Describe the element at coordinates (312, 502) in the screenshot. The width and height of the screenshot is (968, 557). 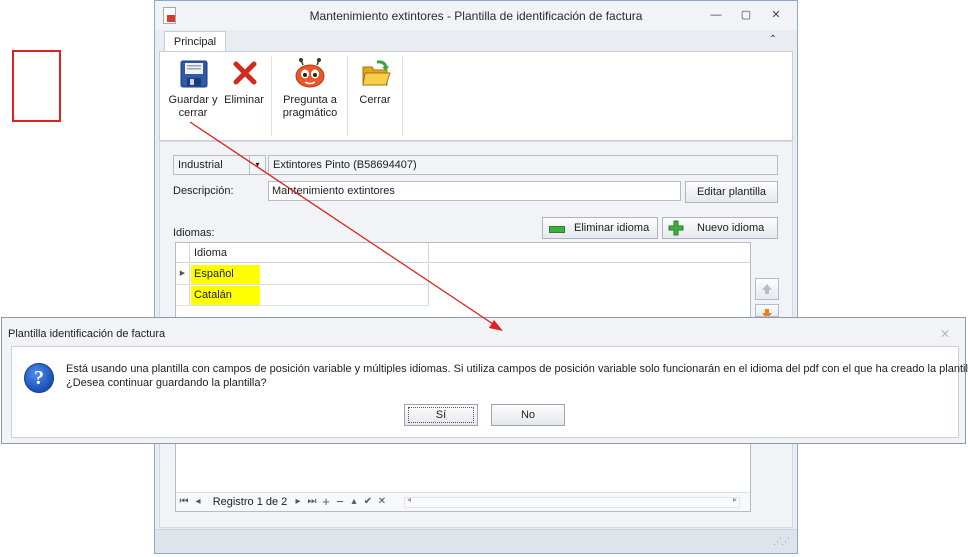
I see `last-record-icon: ⏭` at that location.